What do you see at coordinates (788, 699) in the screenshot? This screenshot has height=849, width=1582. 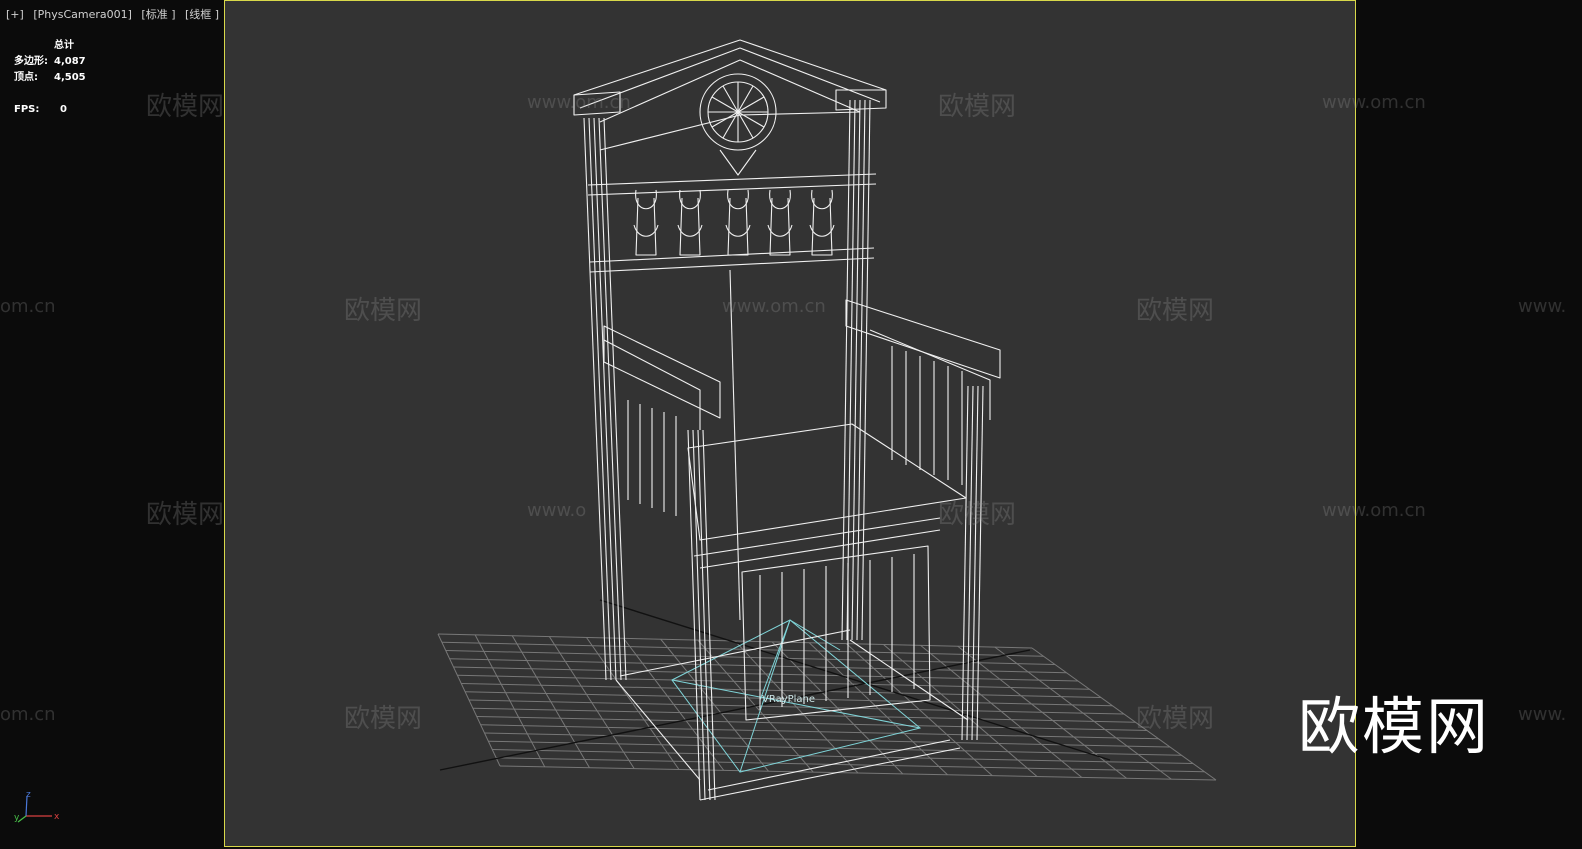 I see `vrayplane-label: VRayPlane` at bounding box center [788, 699].